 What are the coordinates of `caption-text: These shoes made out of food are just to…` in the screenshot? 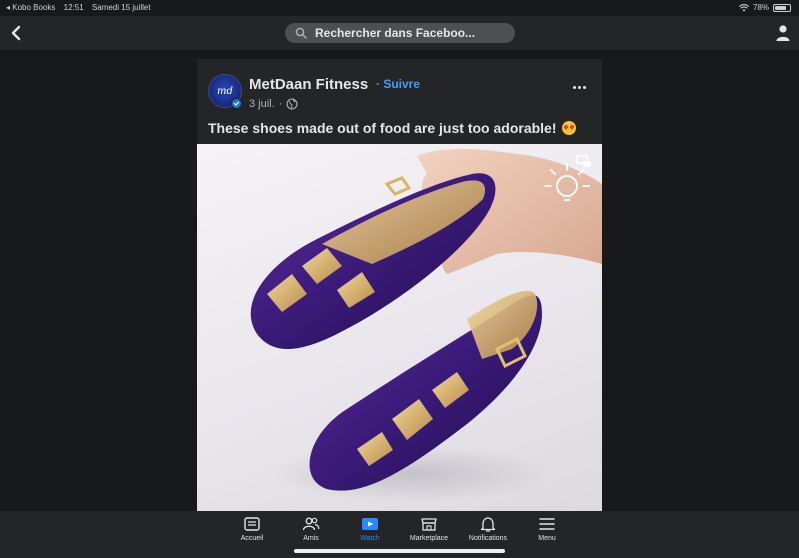 It's located at (382, 128).